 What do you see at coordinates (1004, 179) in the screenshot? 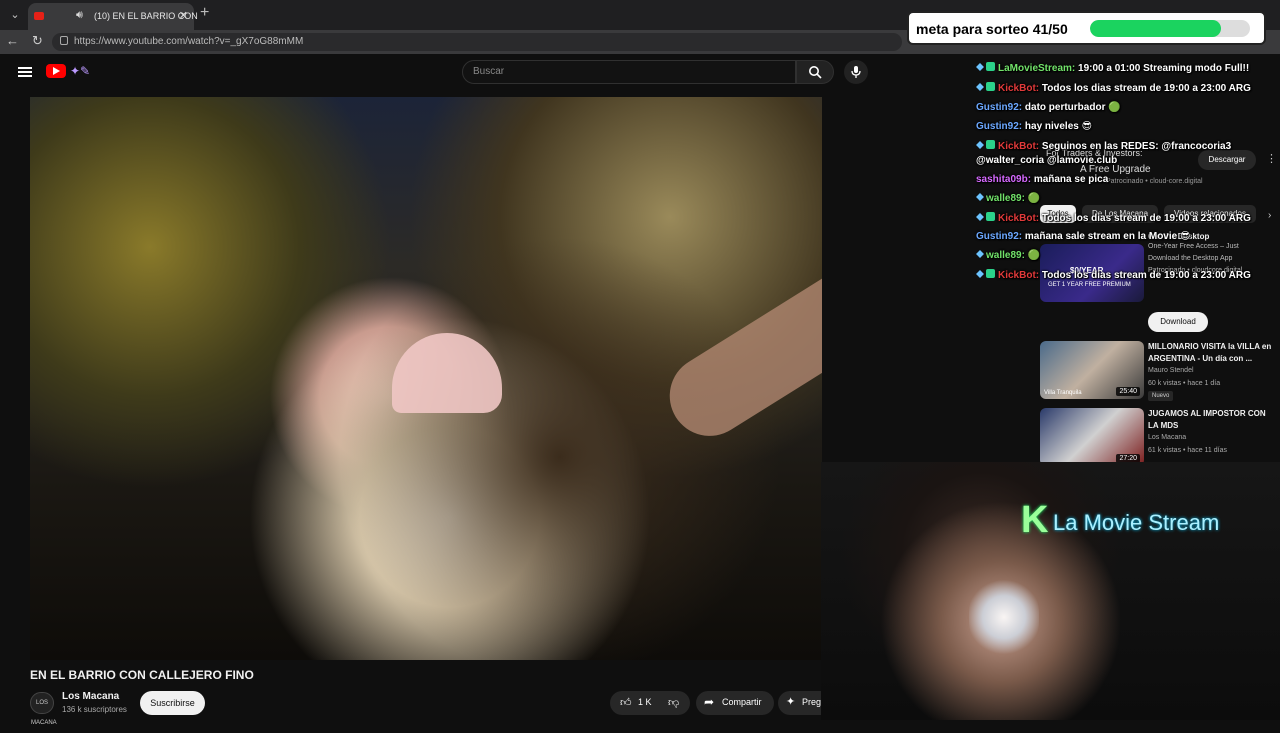
I see `chat-username: sashita09b:` at bounding box center [1004, 179].